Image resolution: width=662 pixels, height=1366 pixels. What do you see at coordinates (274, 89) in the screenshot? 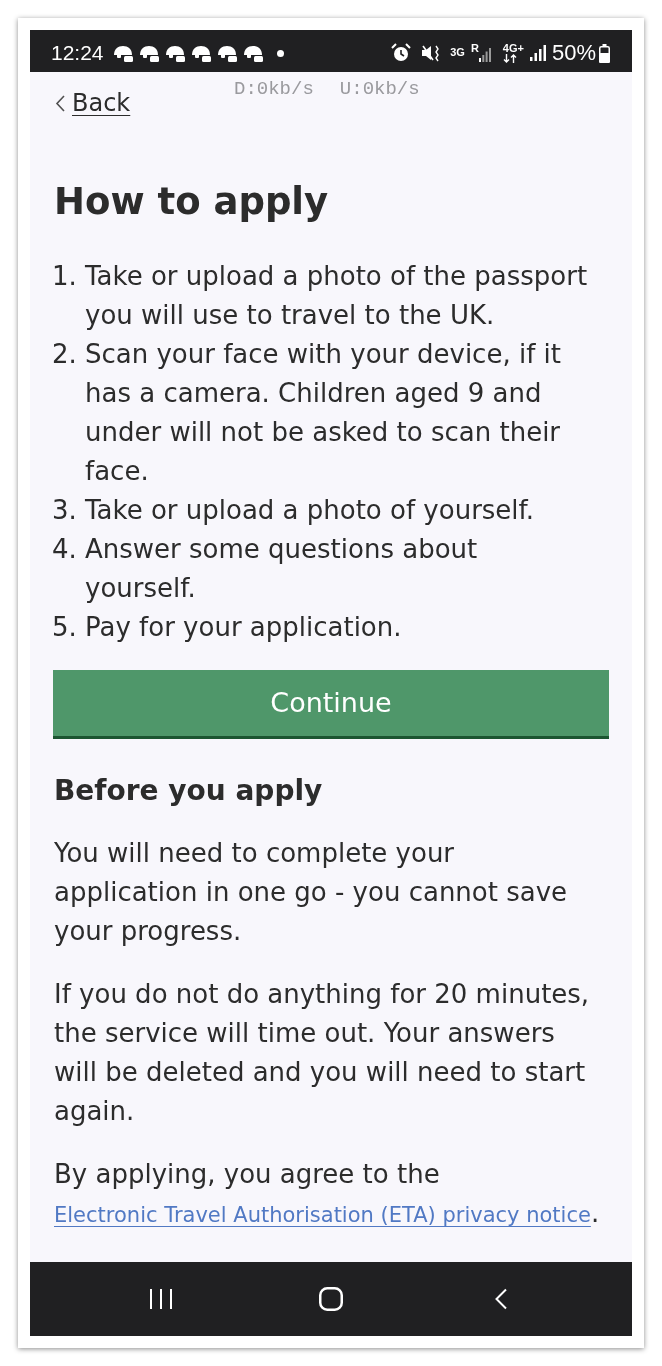
I see `network-speed-text: D:0kb/s` at bounding box center [274, 89].